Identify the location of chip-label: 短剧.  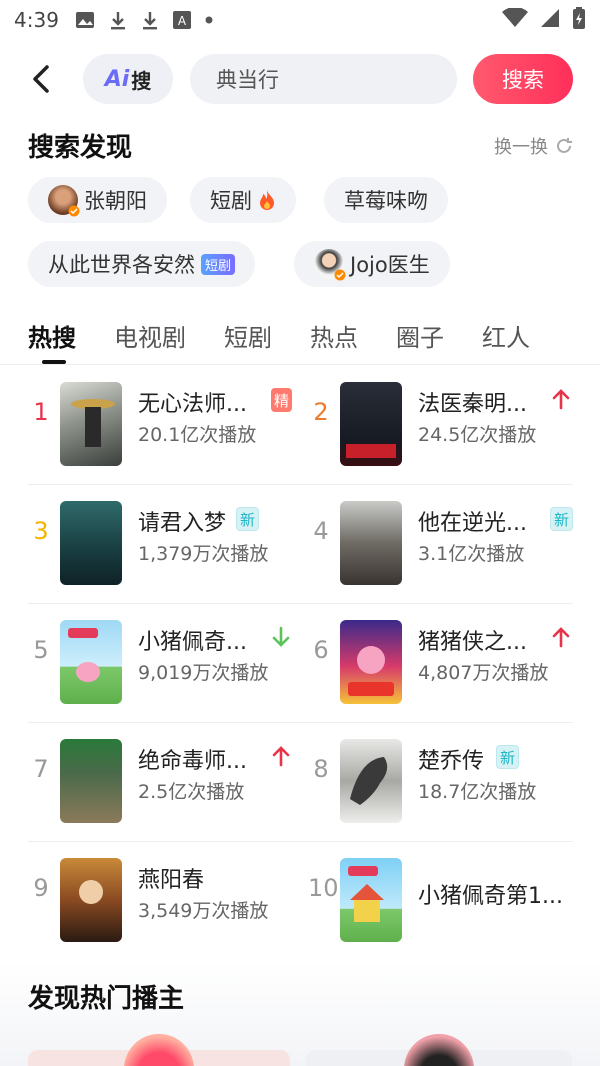
(231, 201).